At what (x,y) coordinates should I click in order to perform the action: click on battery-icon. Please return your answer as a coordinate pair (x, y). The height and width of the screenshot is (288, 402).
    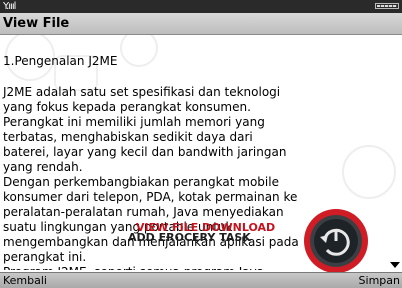
    Looking at the image, I should click on (387, 6).